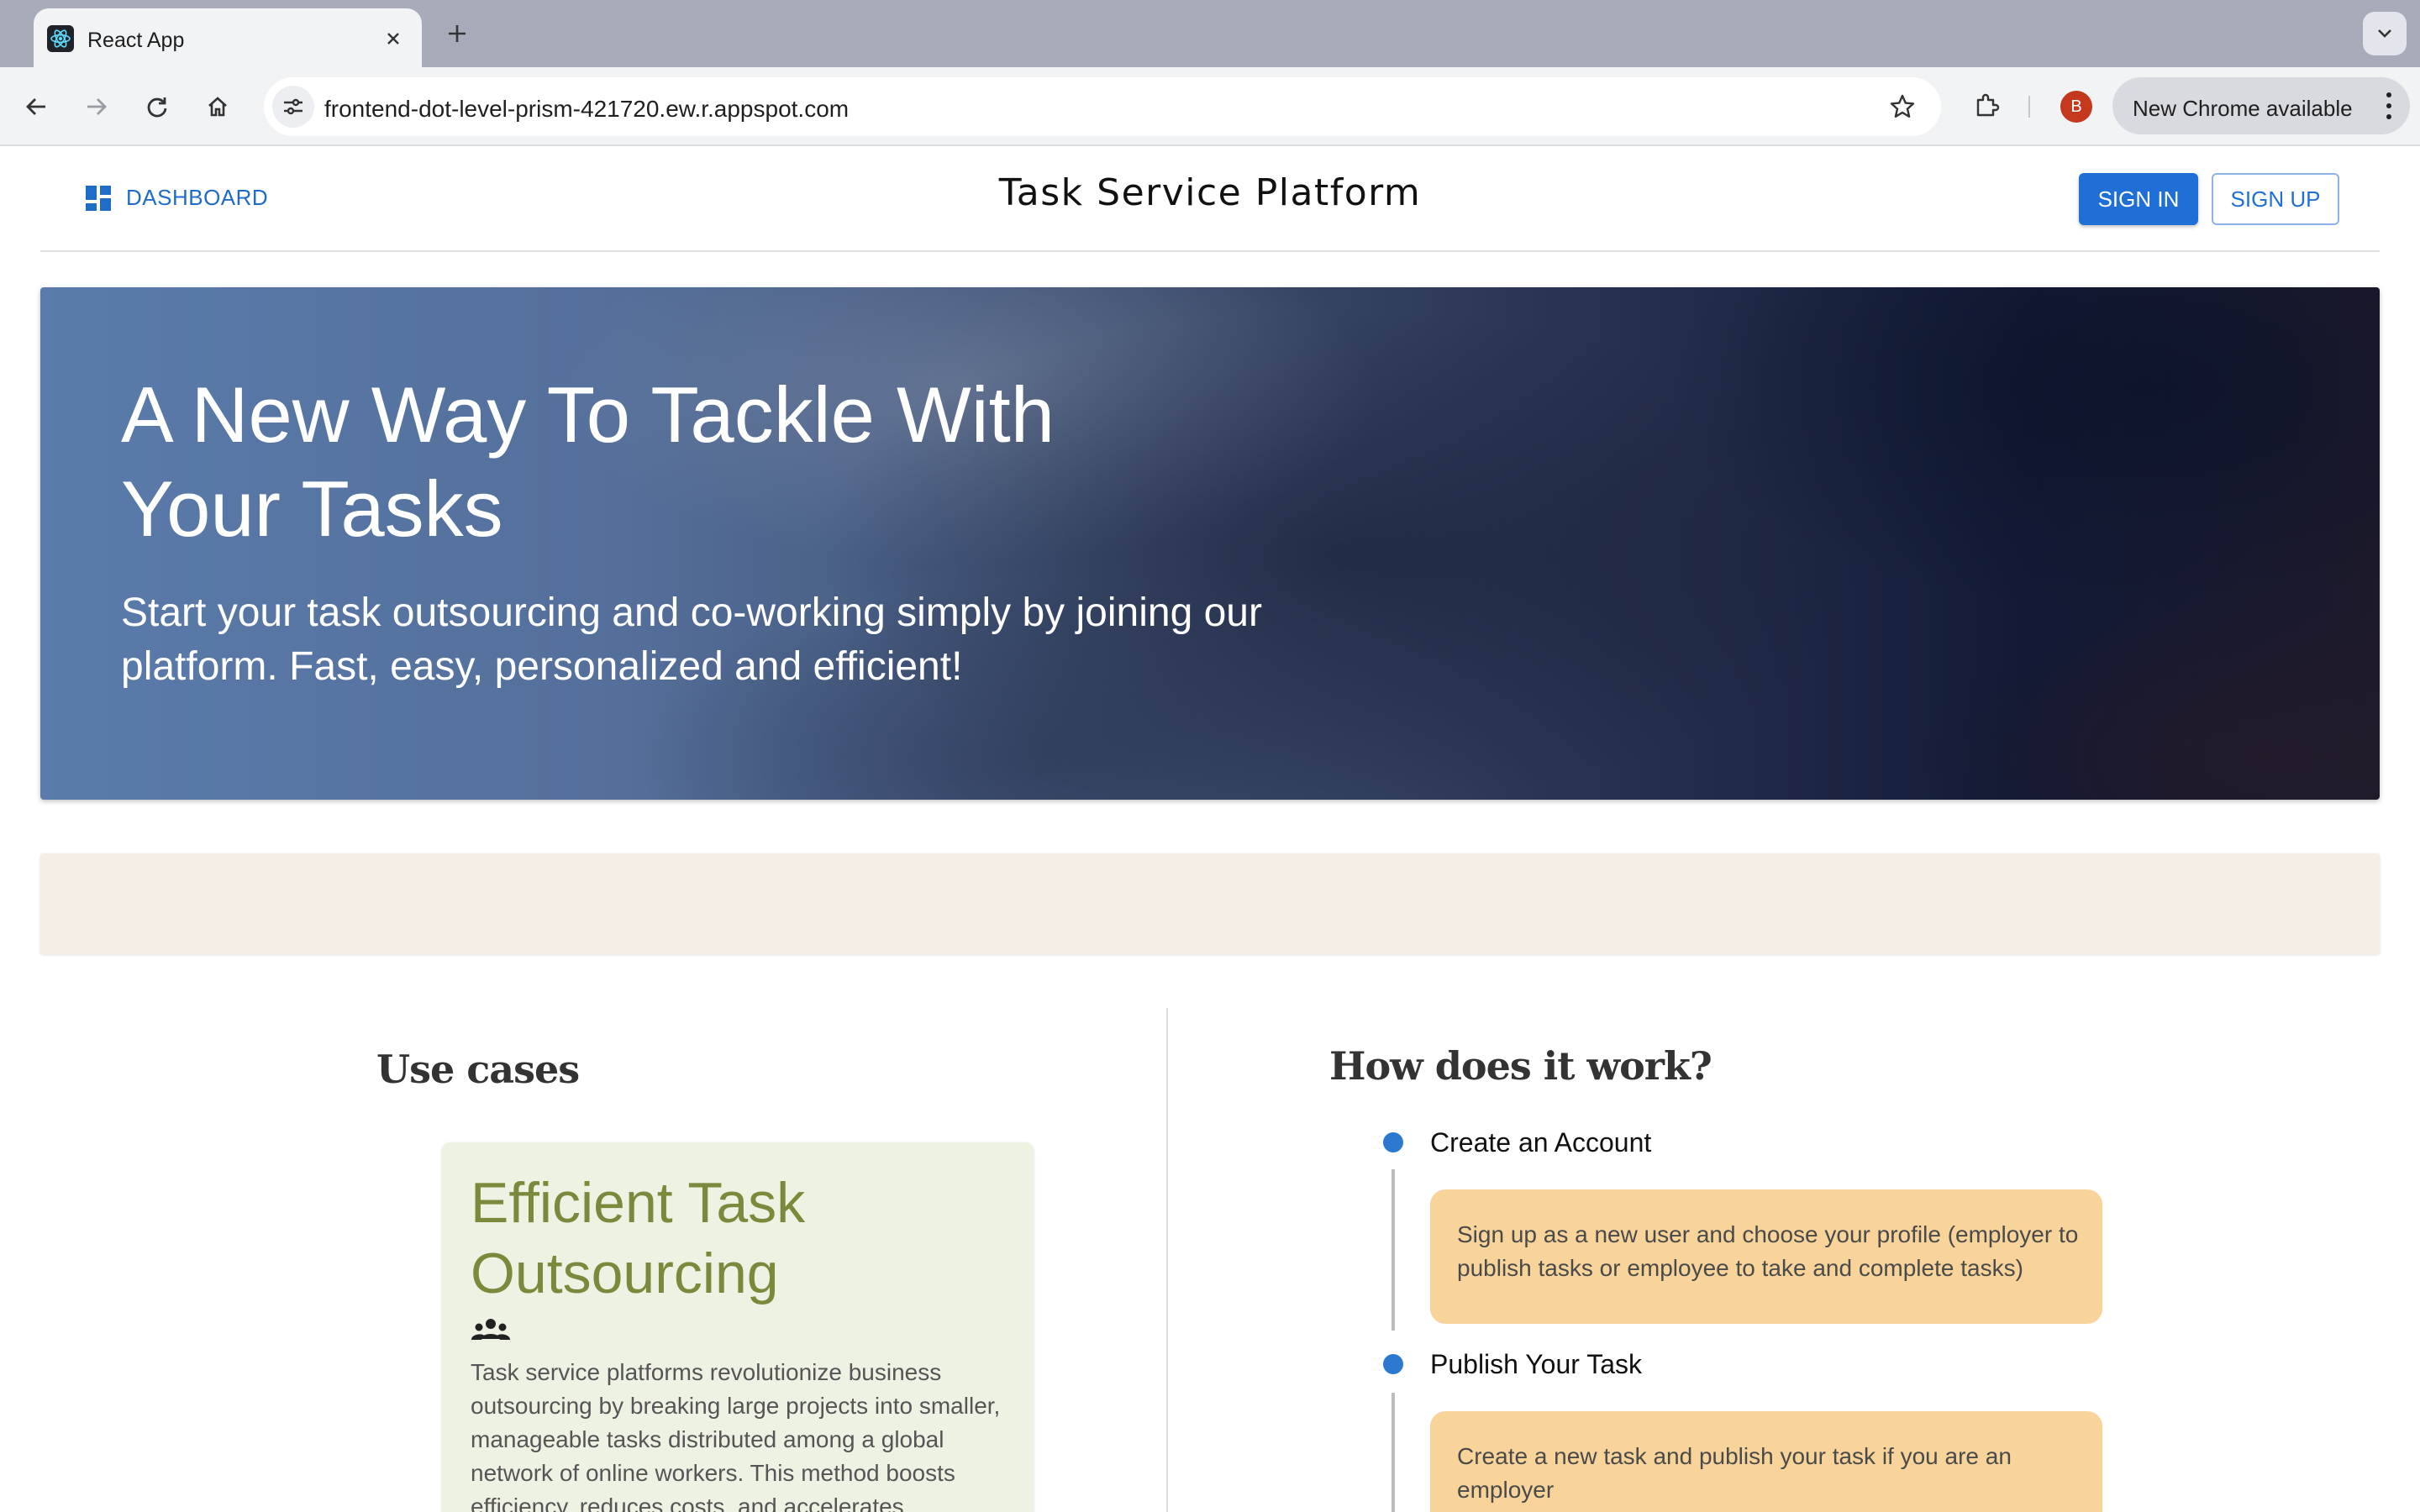 The height and width of the screenshot is (1512, 2420). What do you see at coordinates (36, 106) in the screenshot?
I see `back-arrow-icon` at bounding box center [36, 106].